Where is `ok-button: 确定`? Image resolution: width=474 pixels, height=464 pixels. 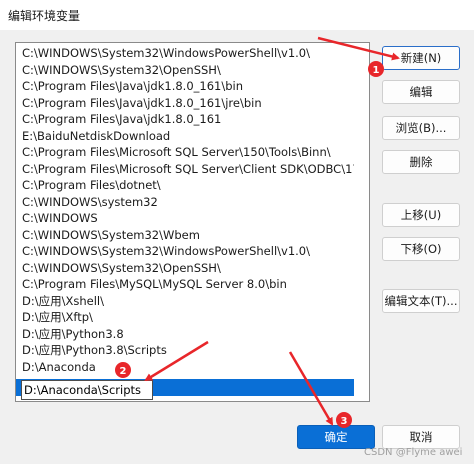 ok-button: 确定 is located at coordinates (336, 437).